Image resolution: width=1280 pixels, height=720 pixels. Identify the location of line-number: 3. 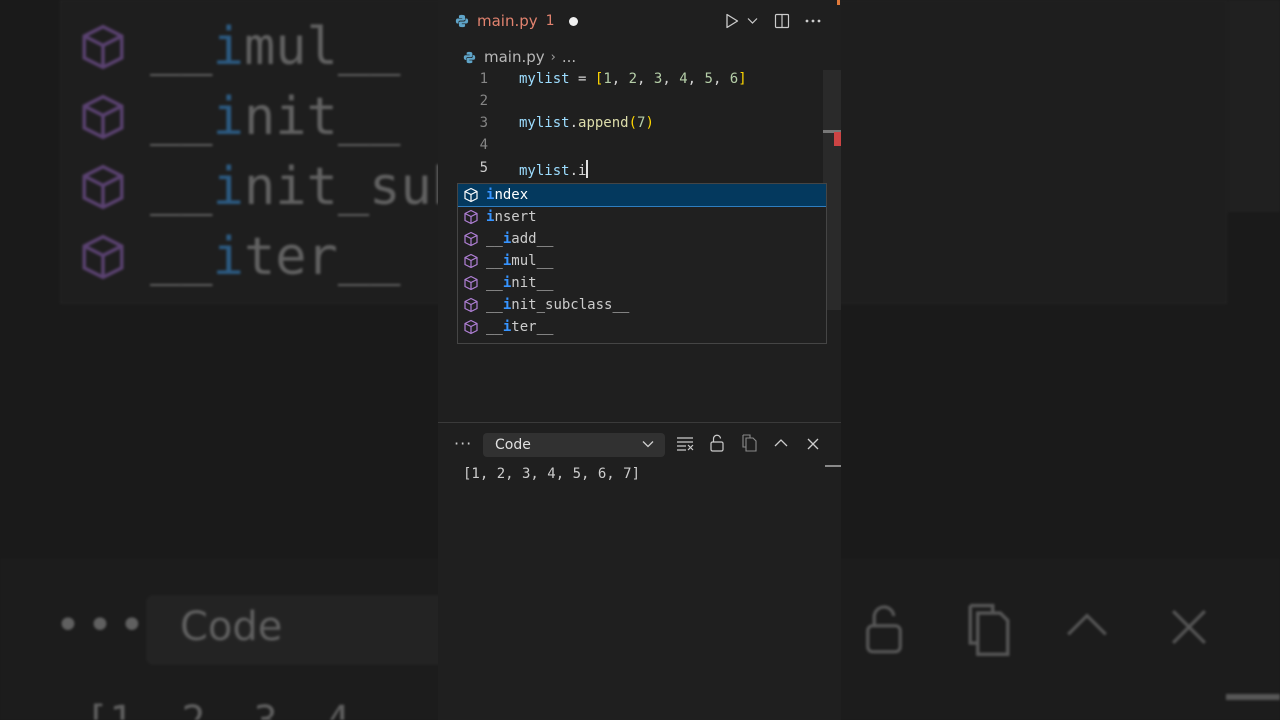
(483, 123).